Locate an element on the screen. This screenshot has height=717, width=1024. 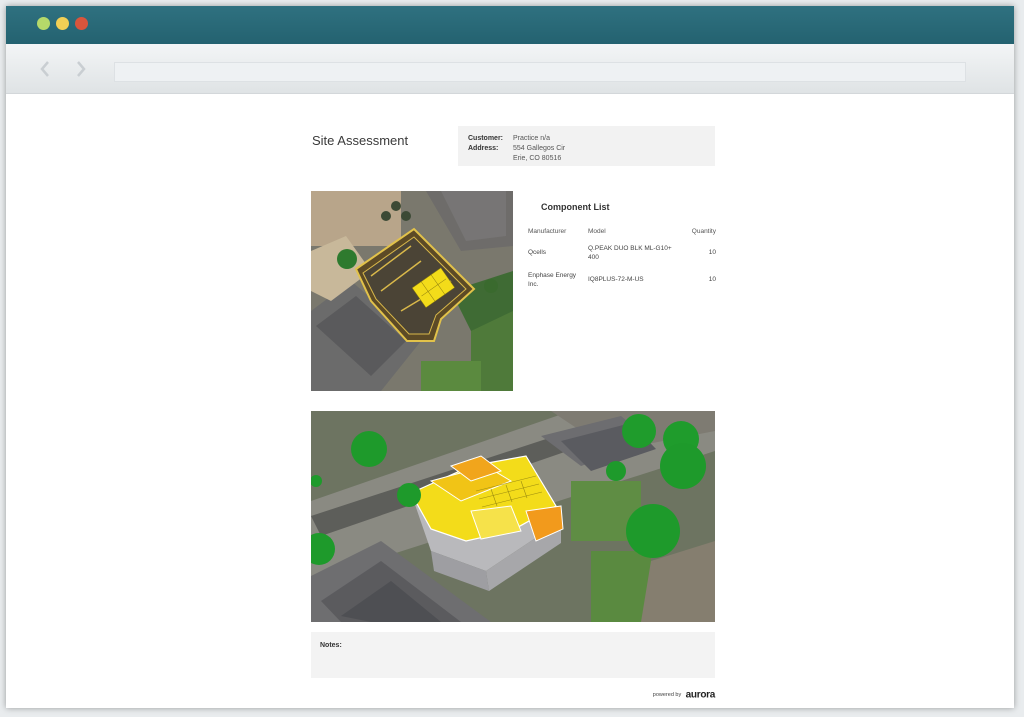
header-manufacturer: Manufacturer is located at coordinates (547, 231).